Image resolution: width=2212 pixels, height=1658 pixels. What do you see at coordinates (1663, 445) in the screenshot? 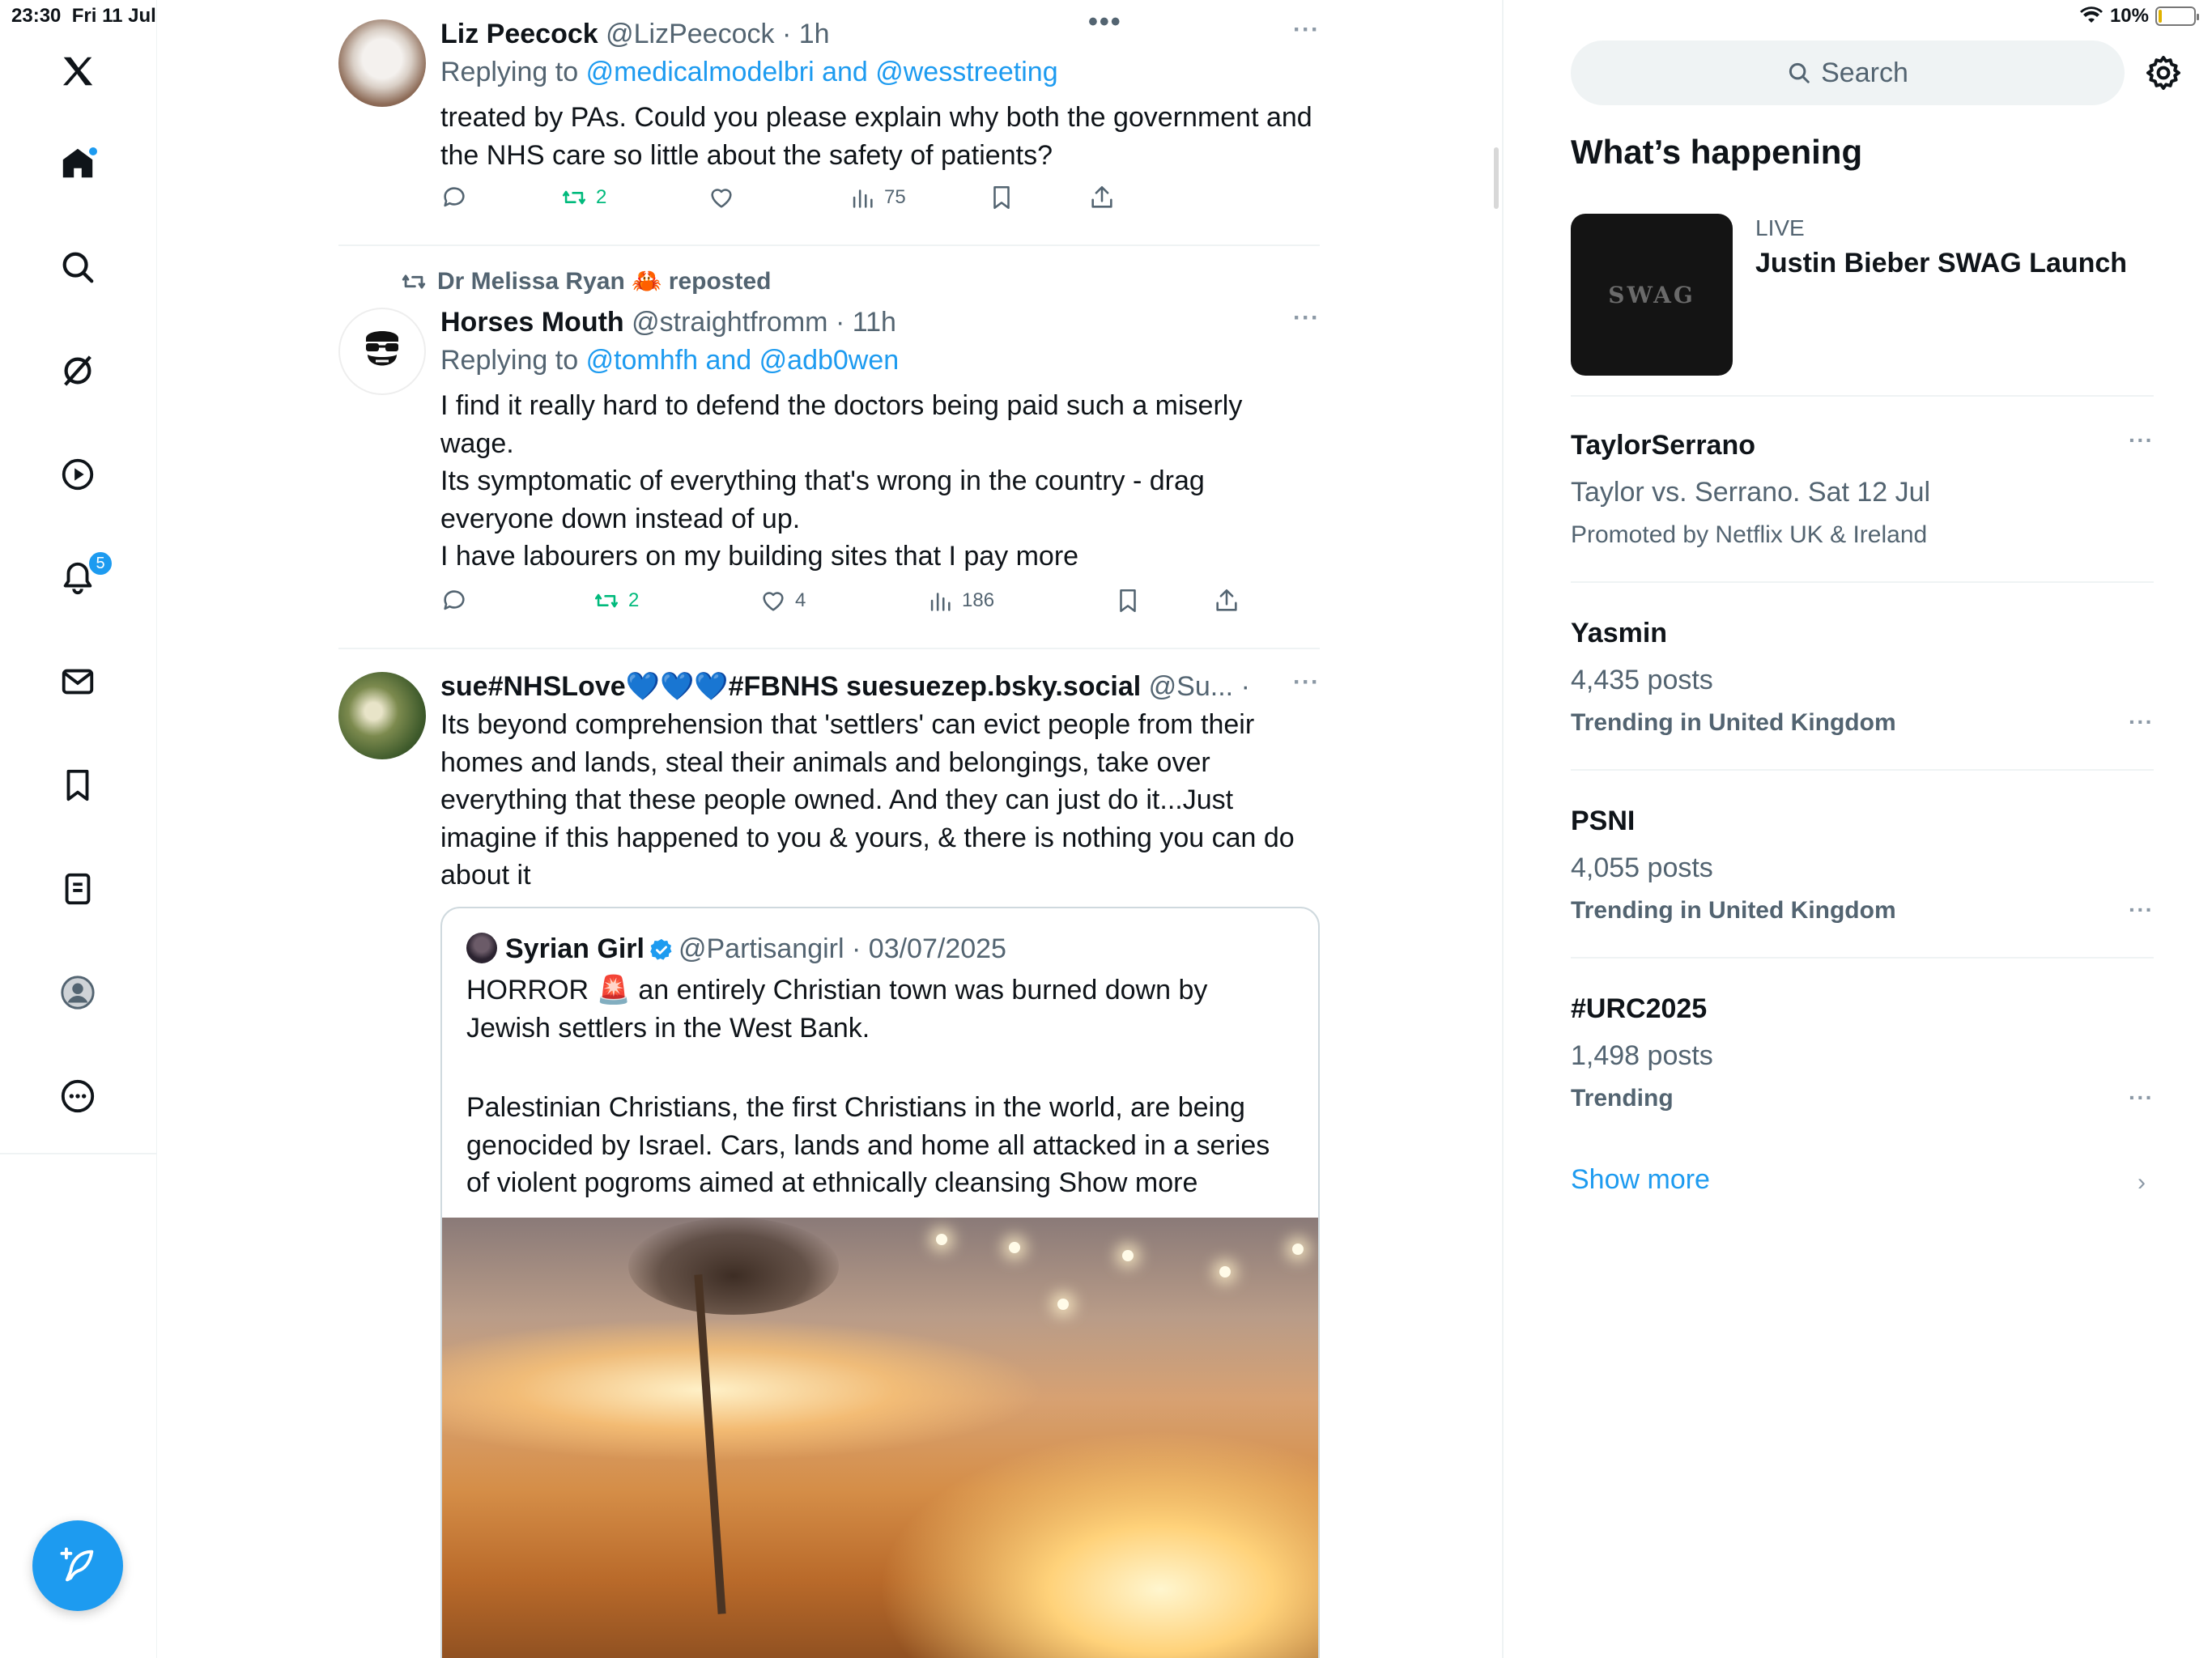
I see `trend-title: TaylorSerrano` at bounding box center [1663, 445].